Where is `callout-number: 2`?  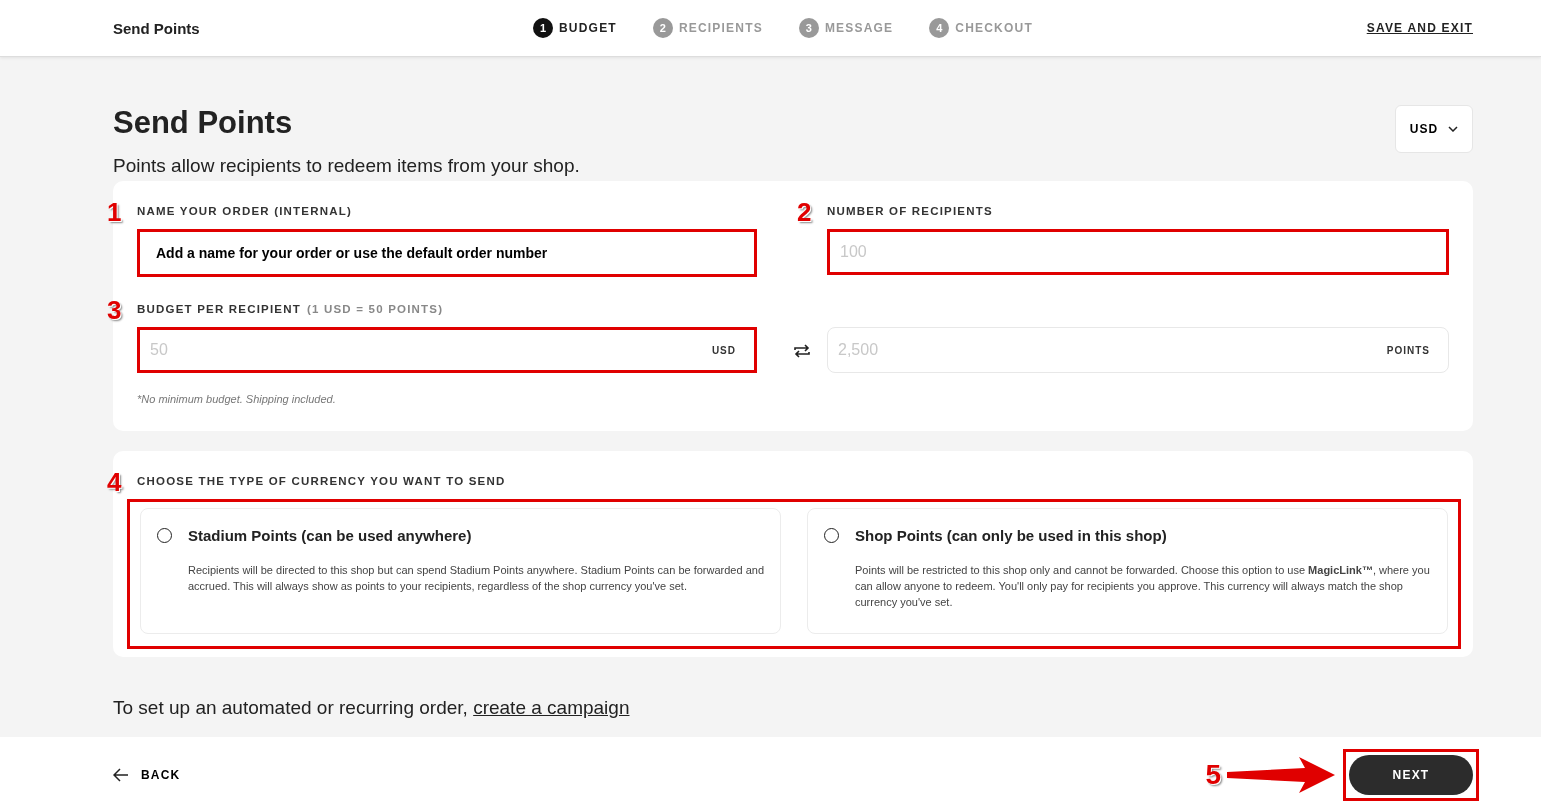
callout-number: 2 is located at coordinates (804, 212).